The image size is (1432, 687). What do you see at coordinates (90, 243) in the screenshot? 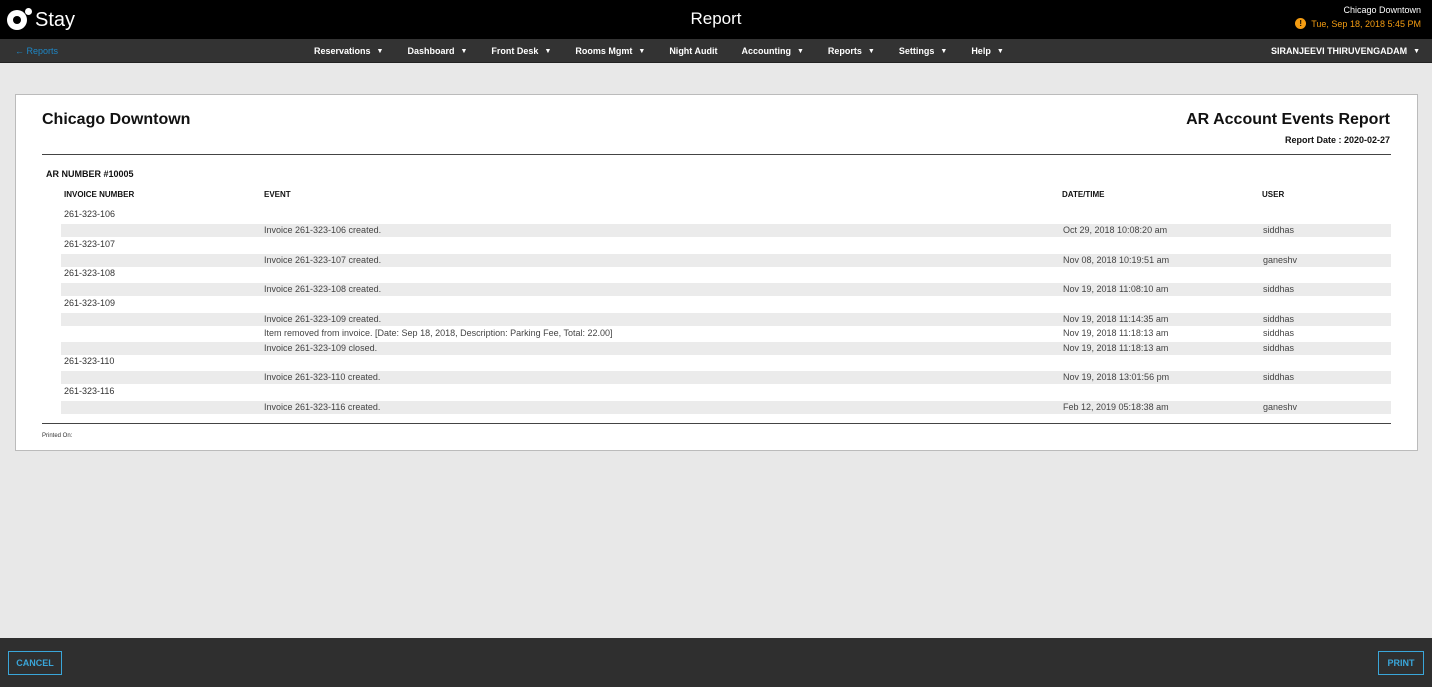
I see `invoice-number: 261-323-107` at bounding box center [90, 243].